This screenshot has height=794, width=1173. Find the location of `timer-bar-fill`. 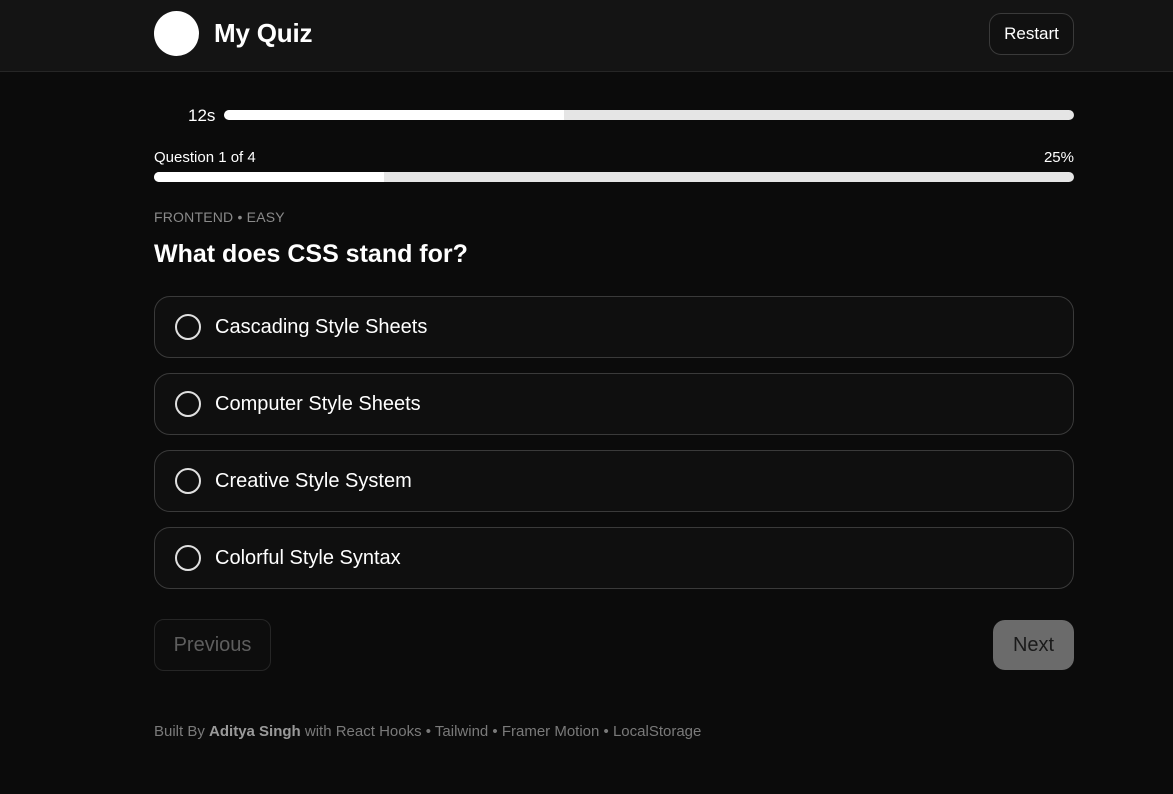

timer-bar-fill is located at coordinates (394, 115).